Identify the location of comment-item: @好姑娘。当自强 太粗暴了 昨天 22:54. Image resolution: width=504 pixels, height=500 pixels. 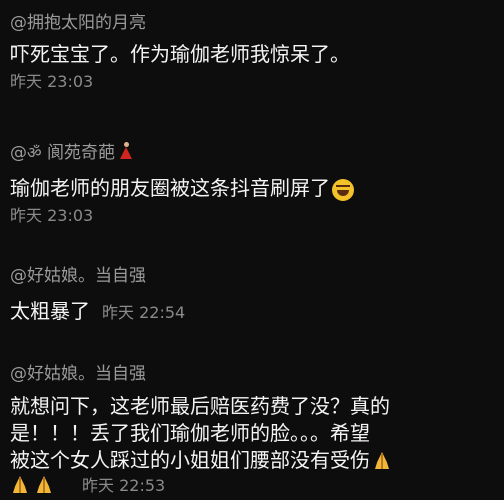
(252, 296).